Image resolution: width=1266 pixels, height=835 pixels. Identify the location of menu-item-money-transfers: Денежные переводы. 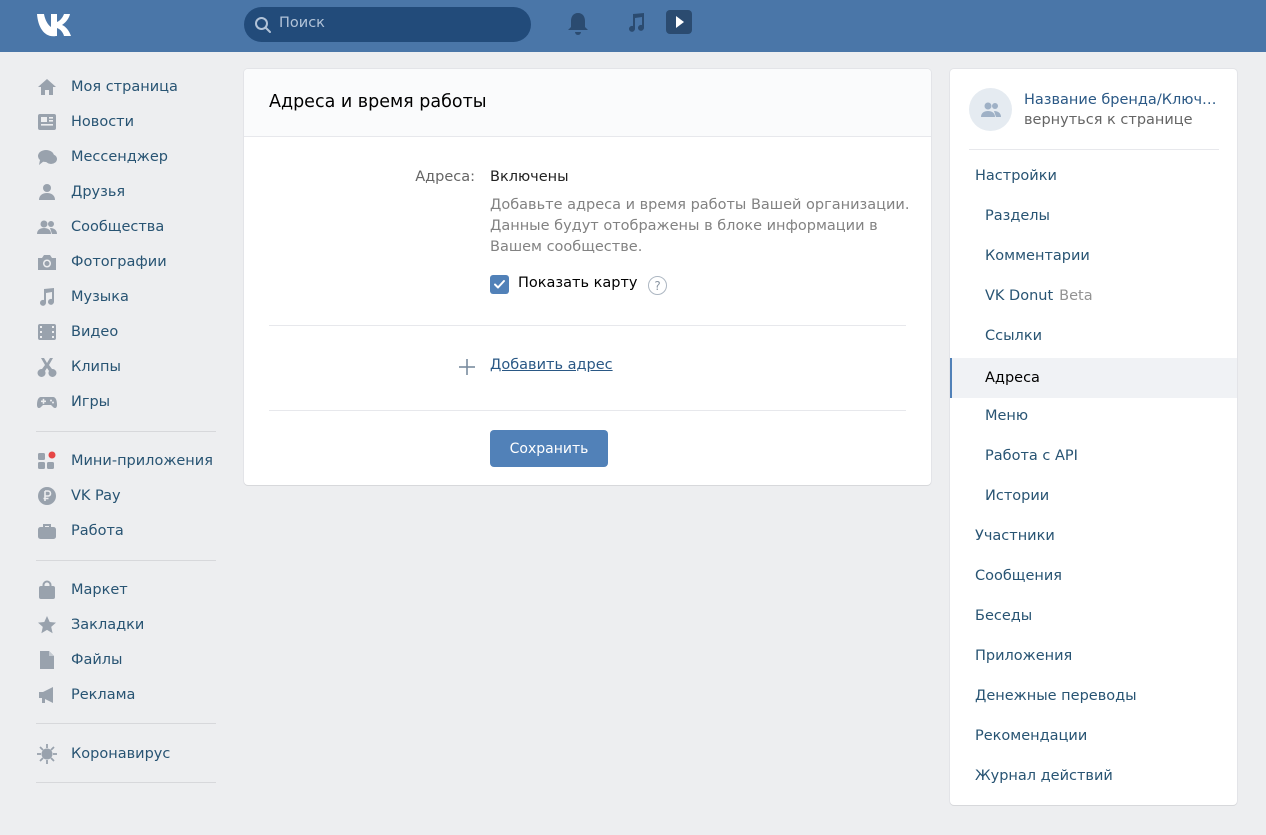
(1093, 696).